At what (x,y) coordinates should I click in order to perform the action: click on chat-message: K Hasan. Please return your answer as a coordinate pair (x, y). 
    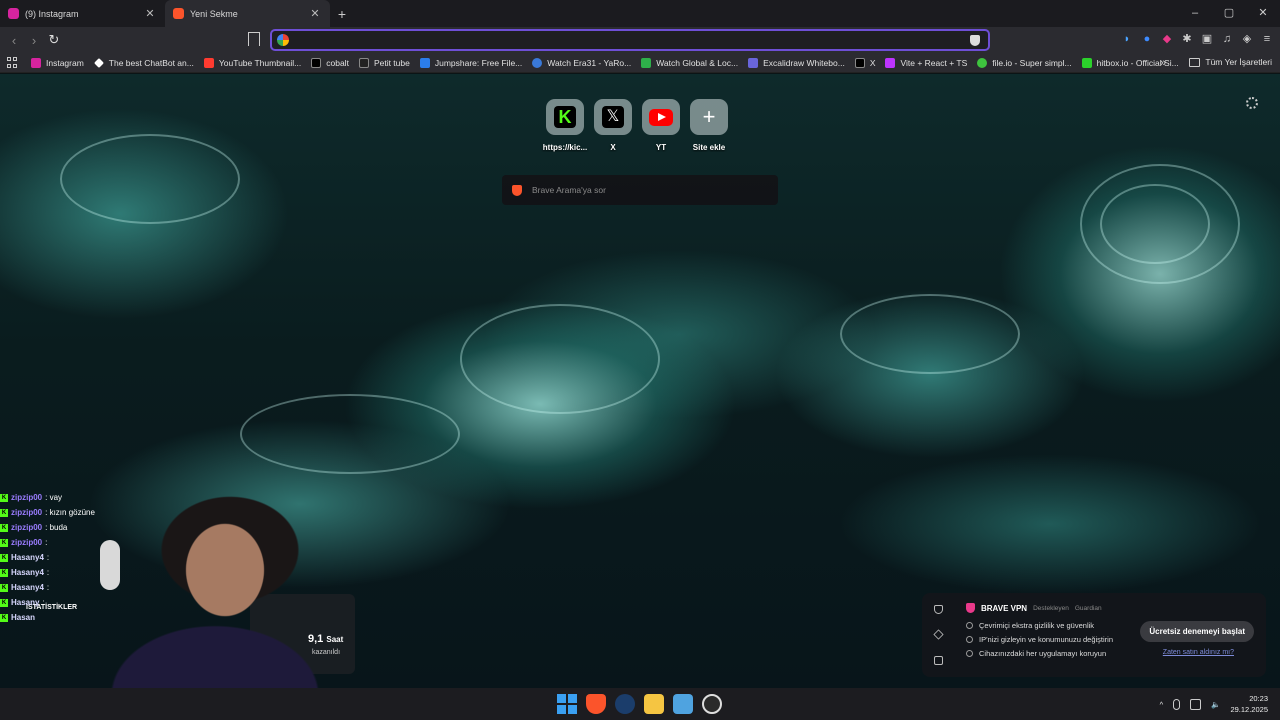
    Looking at the image, I should click on (18, 617).